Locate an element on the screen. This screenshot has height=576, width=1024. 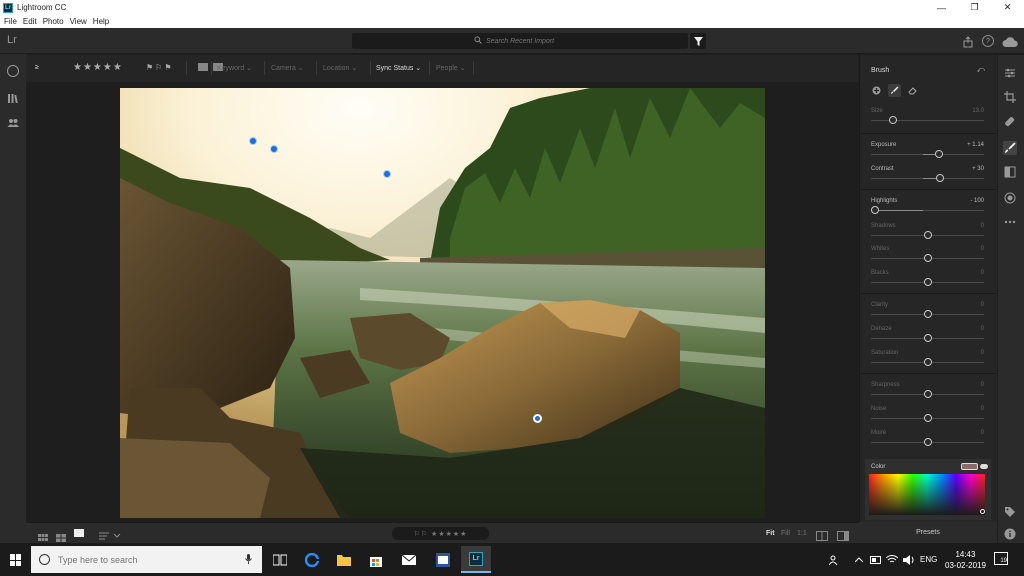
flag-filter: ⚑⚐⚑ is located at coordinates (160, 67).